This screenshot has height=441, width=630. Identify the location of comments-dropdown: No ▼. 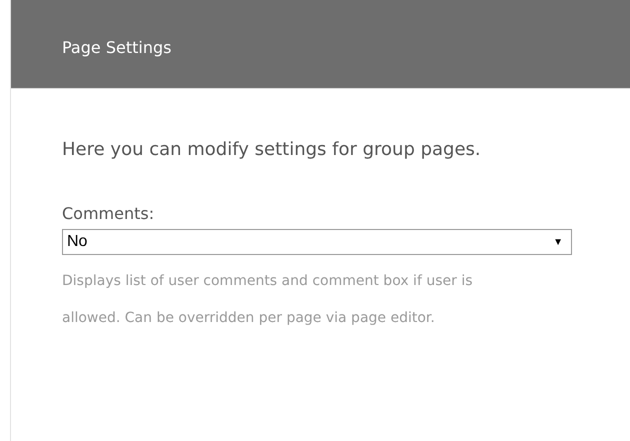
(317, 242).